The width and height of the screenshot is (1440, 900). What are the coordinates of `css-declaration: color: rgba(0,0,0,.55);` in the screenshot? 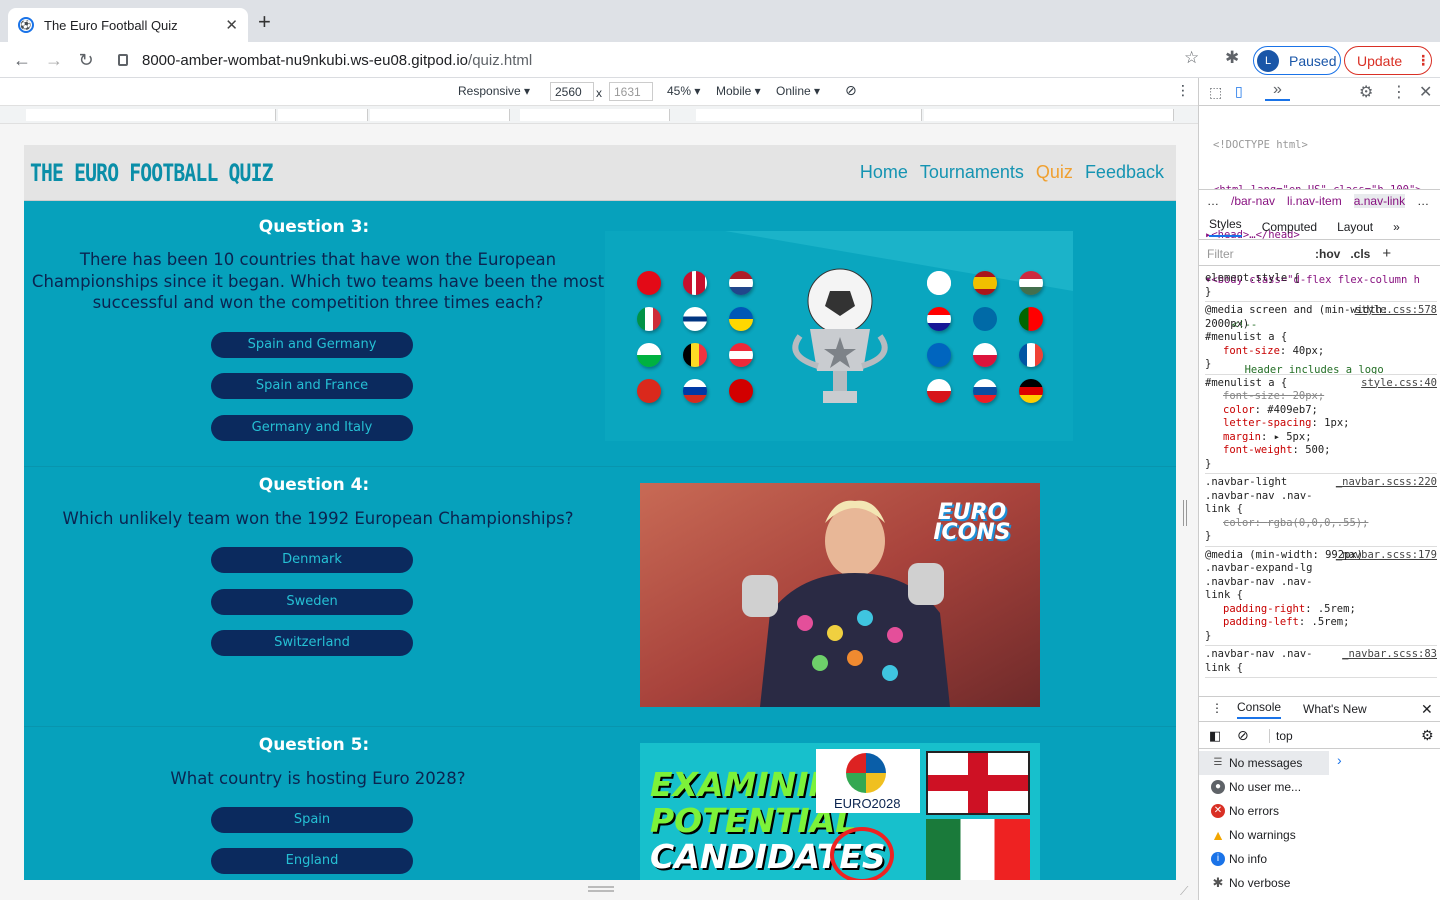 It's located at (1321, 524).